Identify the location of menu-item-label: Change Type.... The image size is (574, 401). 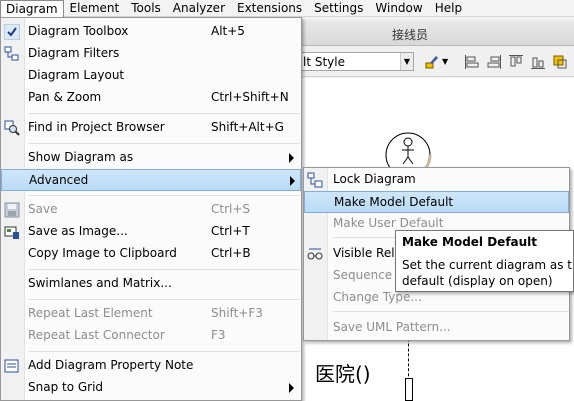
(377, 297).